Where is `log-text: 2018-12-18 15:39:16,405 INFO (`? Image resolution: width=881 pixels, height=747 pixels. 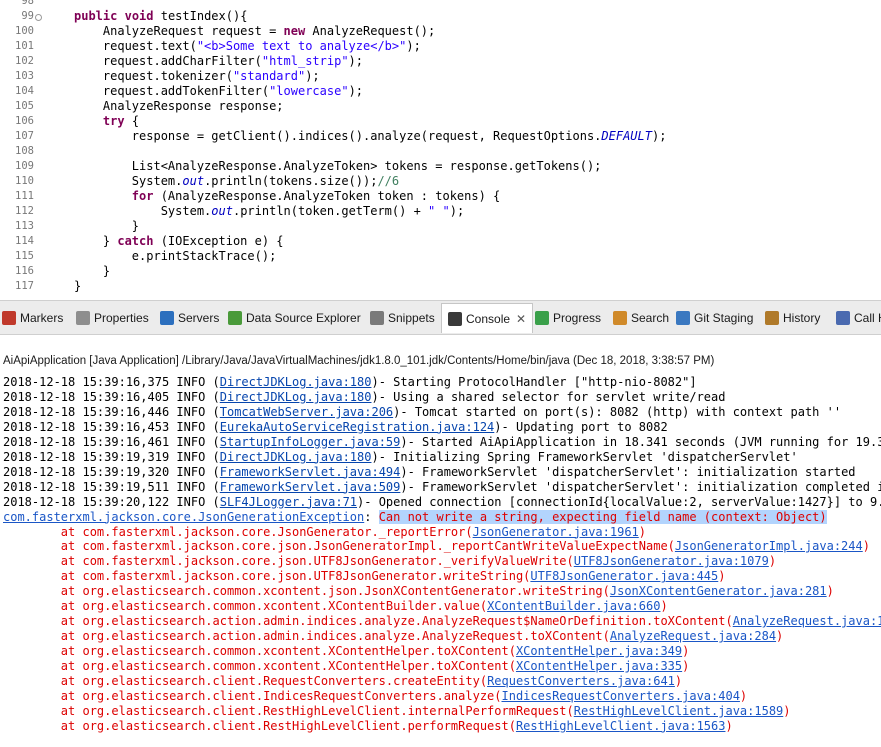 log-text: 2018-12-18 15:39:16,405 INFO ( is located at coordinates (111, 396).